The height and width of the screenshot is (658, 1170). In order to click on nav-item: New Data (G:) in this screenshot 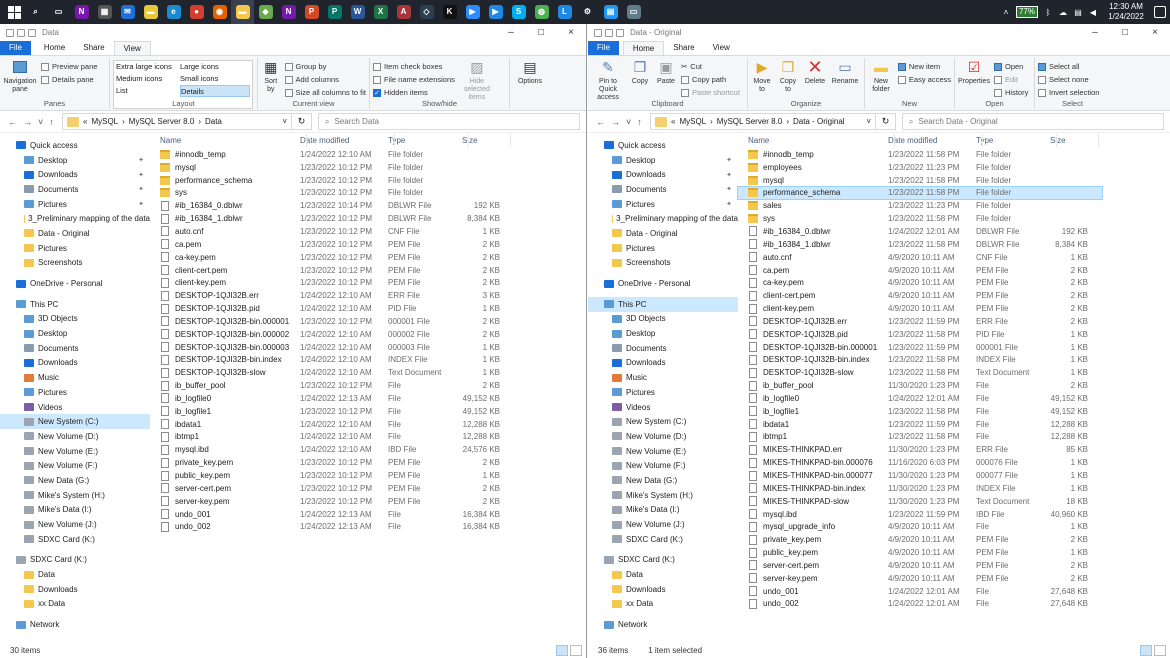, I will do `click(75, 480)`.